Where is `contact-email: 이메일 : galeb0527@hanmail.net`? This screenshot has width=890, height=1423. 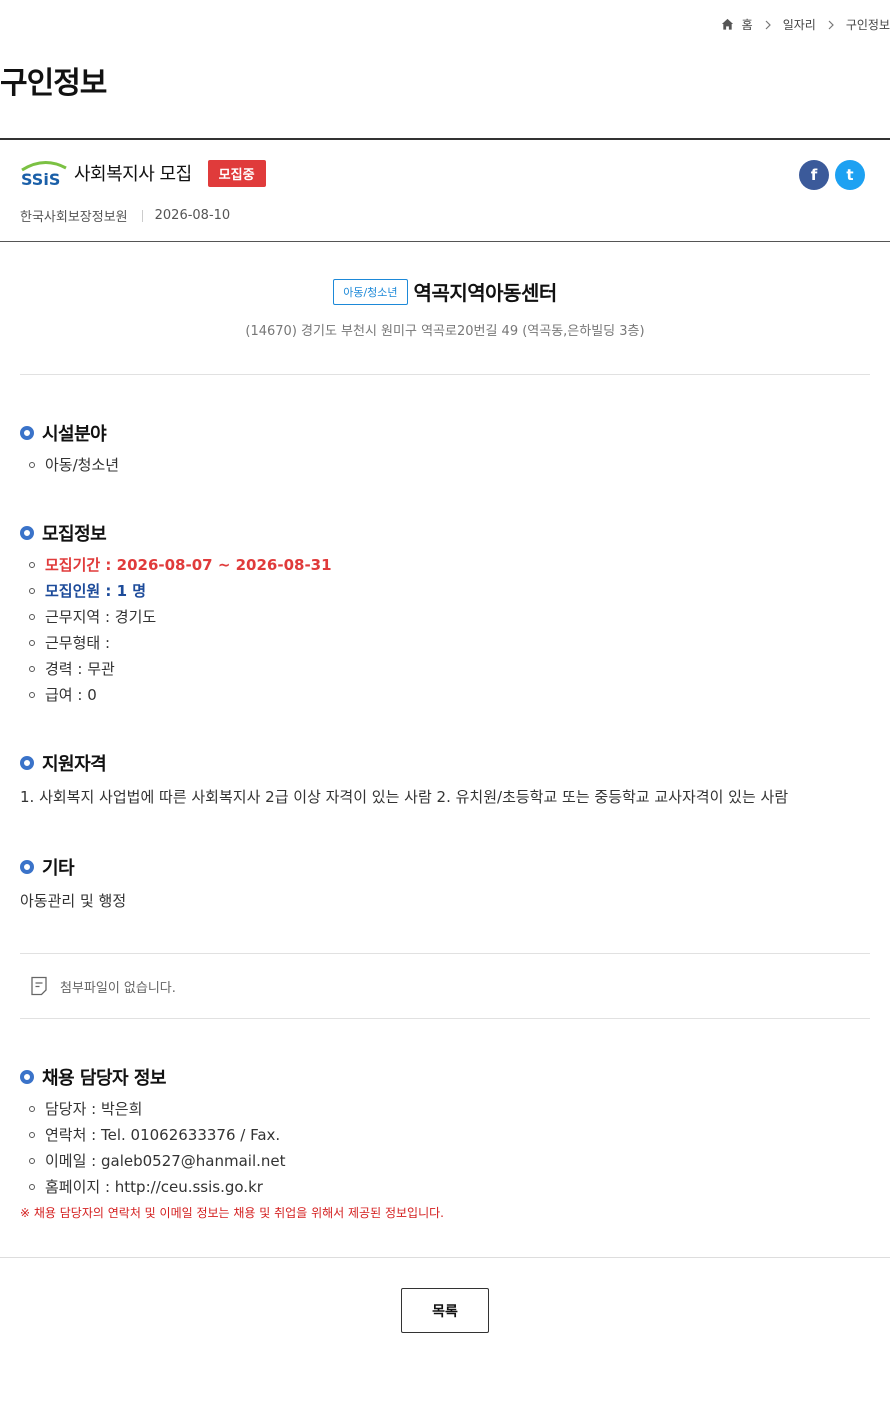
contact-email: 이메일 : galeb0527@hanmail.net is located at coordinates (450, 1161).